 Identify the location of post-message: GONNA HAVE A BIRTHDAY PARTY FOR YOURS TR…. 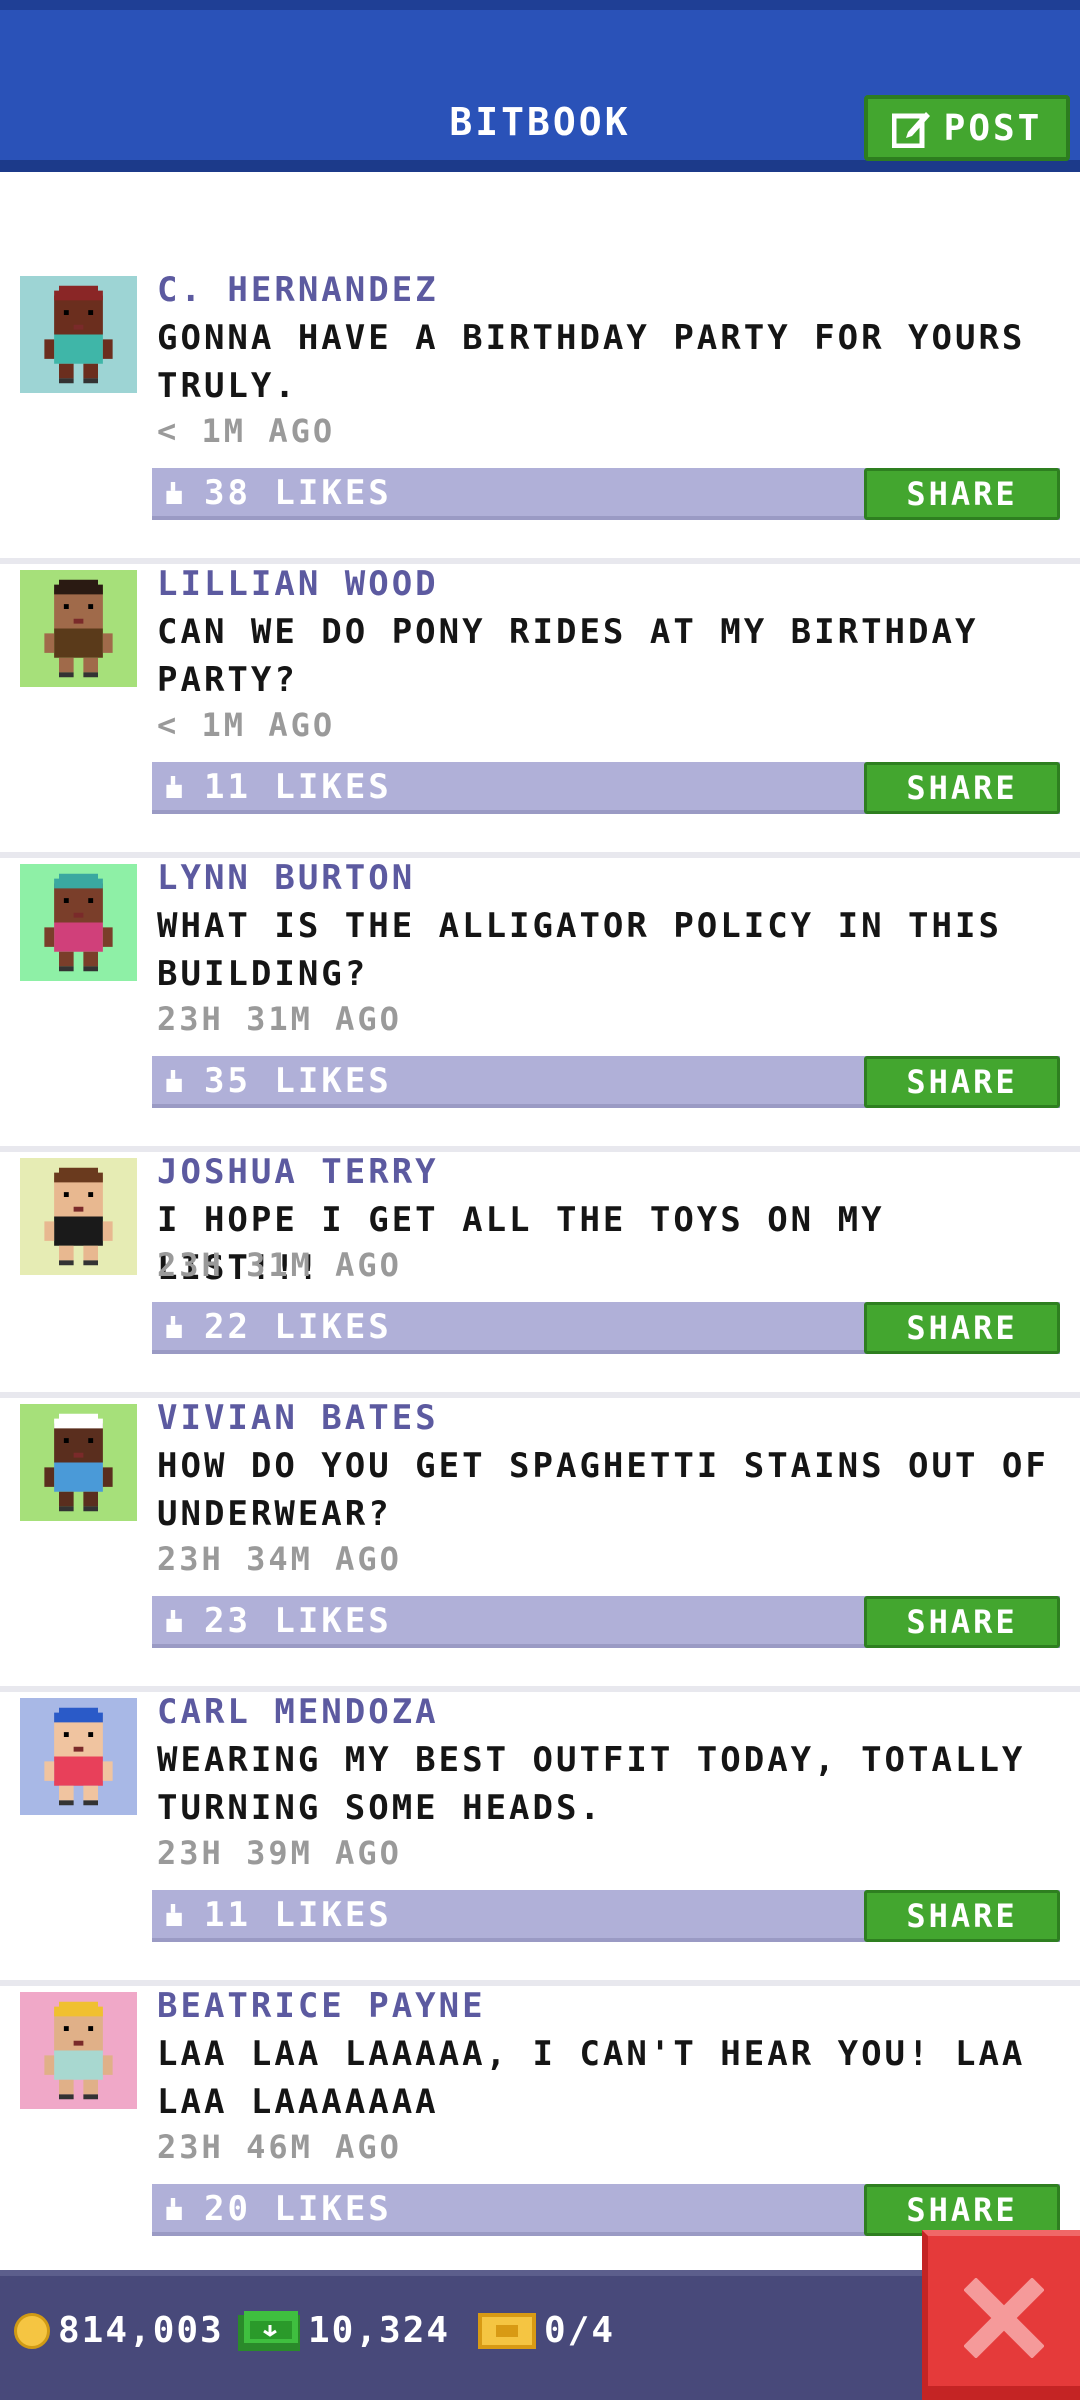
(591, 362).